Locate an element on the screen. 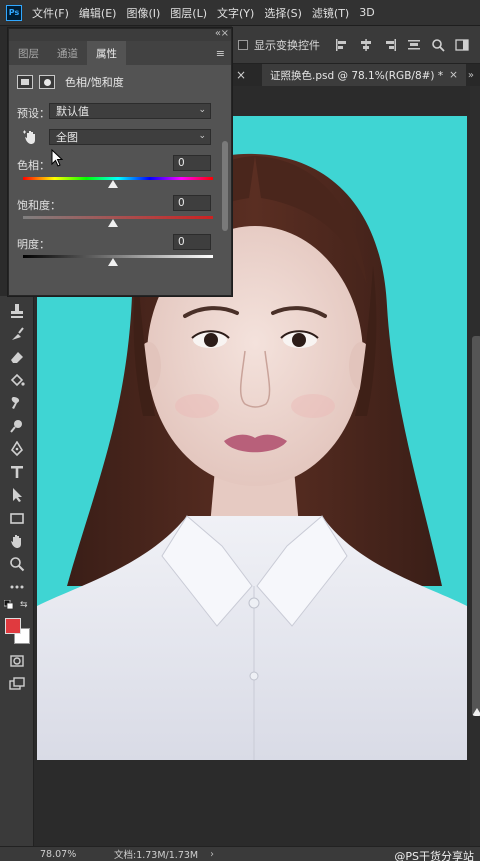 The image size is (480, 861). mouse-cursor-icon is located at coordinates (57, 159).